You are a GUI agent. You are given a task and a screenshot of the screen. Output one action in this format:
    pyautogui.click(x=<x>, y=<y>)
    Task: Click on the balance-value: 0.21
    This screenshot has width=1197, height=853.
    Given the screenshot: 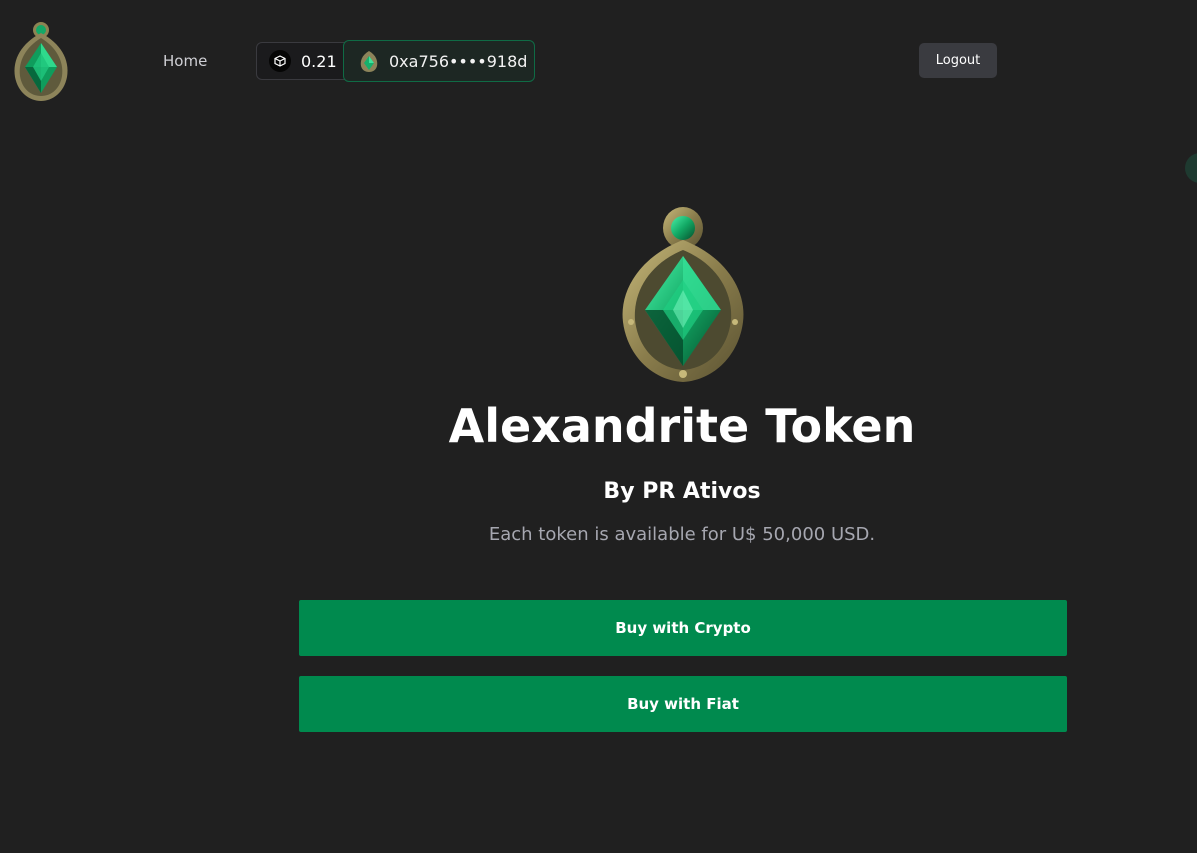 What is the action you would take?
    pyautogui.click(x=319, y=61)
    